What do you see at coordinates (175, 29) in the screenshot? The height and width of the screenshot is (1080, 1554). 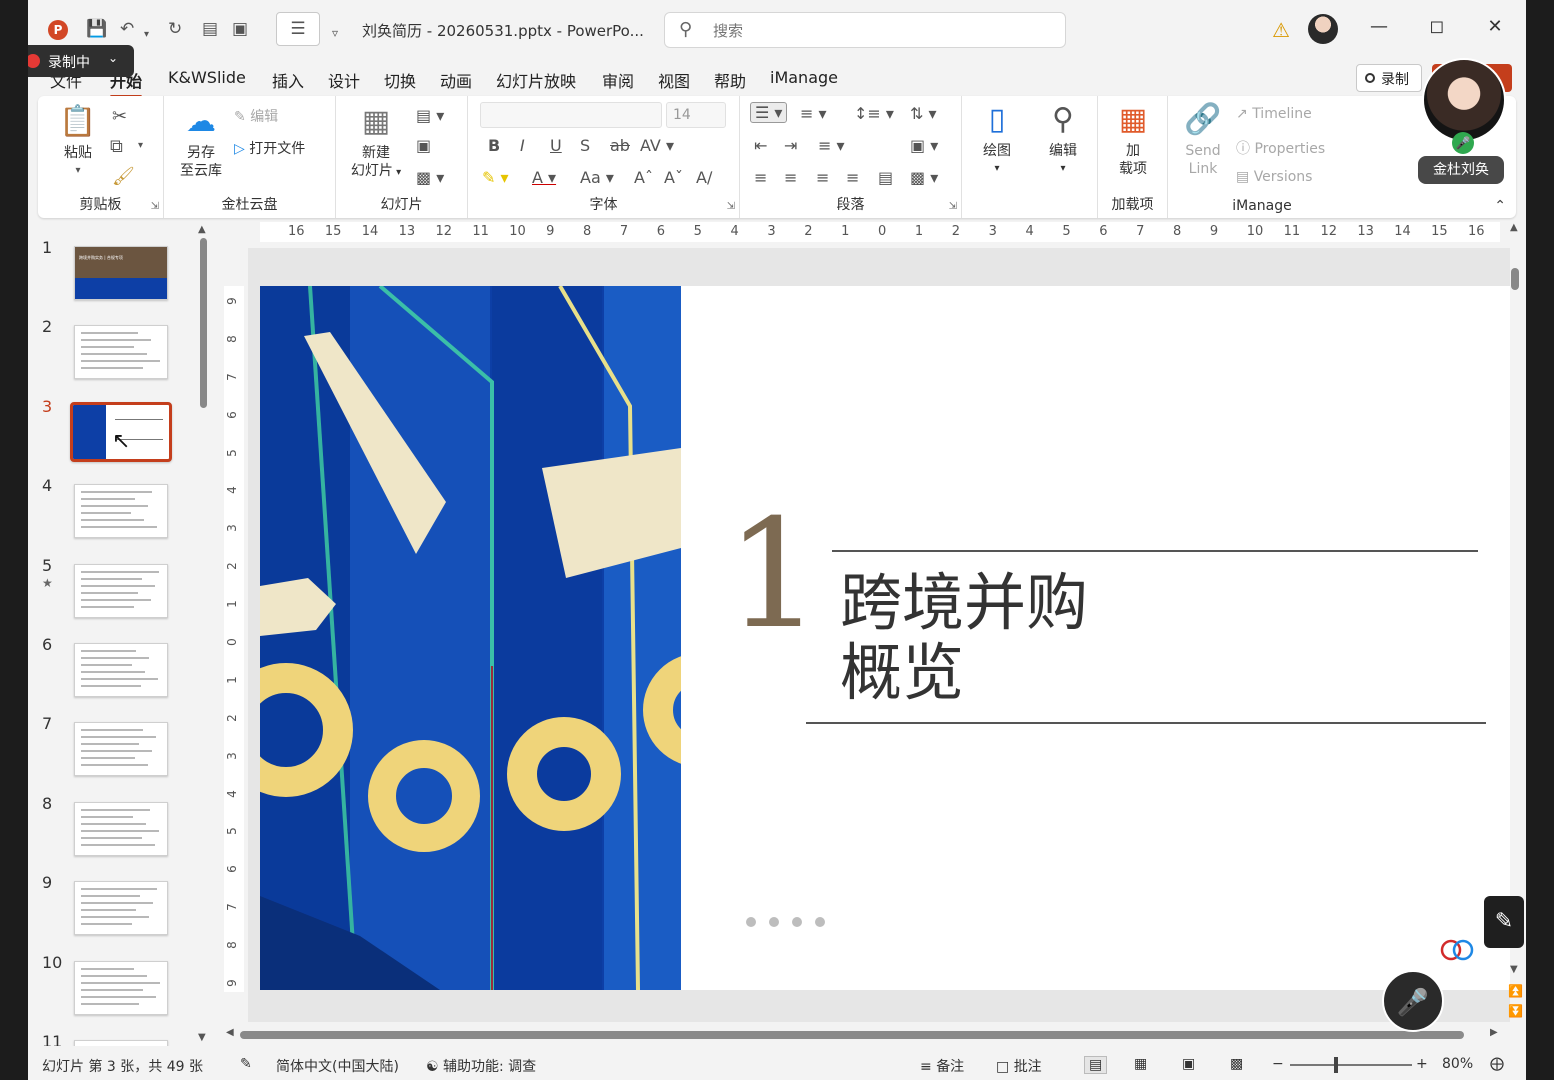 I see `redo-icon: ↻` at bounding box center [175, 29].